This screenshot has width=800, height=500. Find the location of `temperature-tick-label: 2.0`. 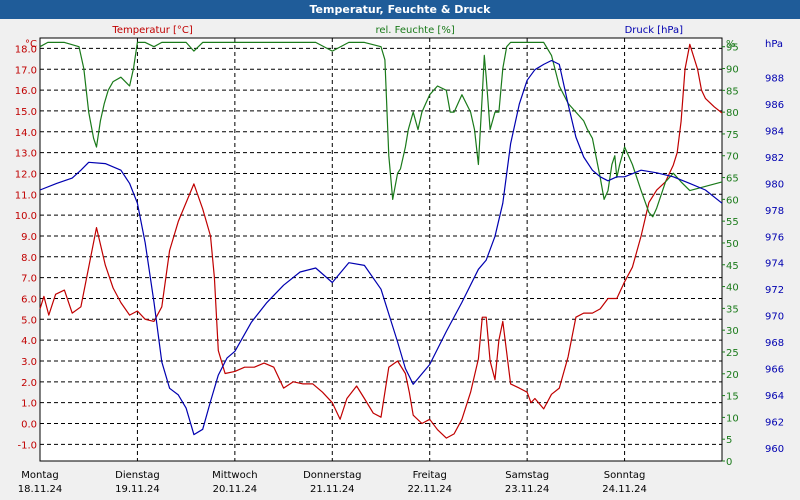

temperature-tick-label: 2.0 is located at coordinates (29, 383).